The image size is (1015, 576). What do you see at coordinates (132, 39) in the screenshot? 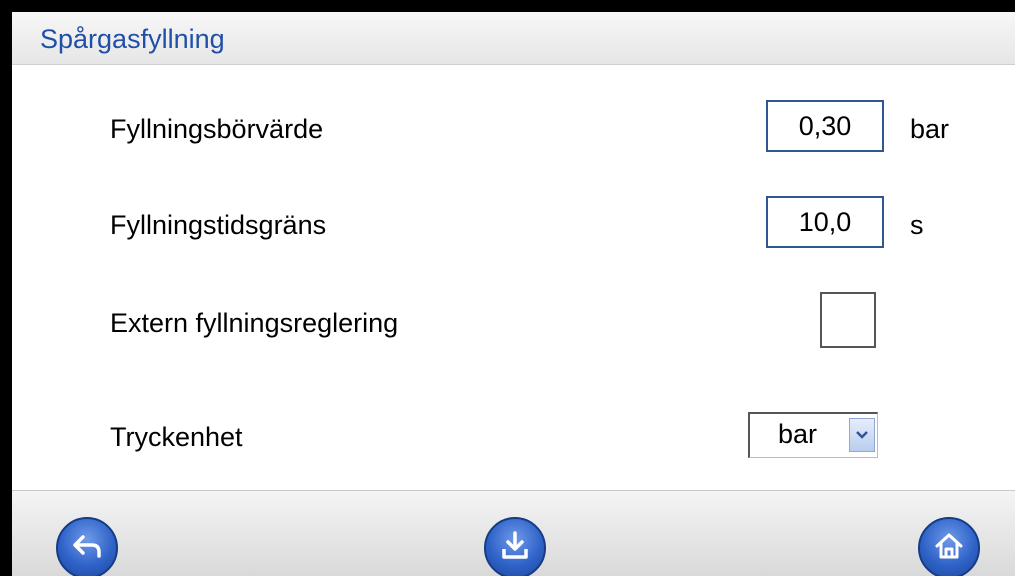
I see `page-title: Spårgasfyllning` at bounding box center [132, 39].